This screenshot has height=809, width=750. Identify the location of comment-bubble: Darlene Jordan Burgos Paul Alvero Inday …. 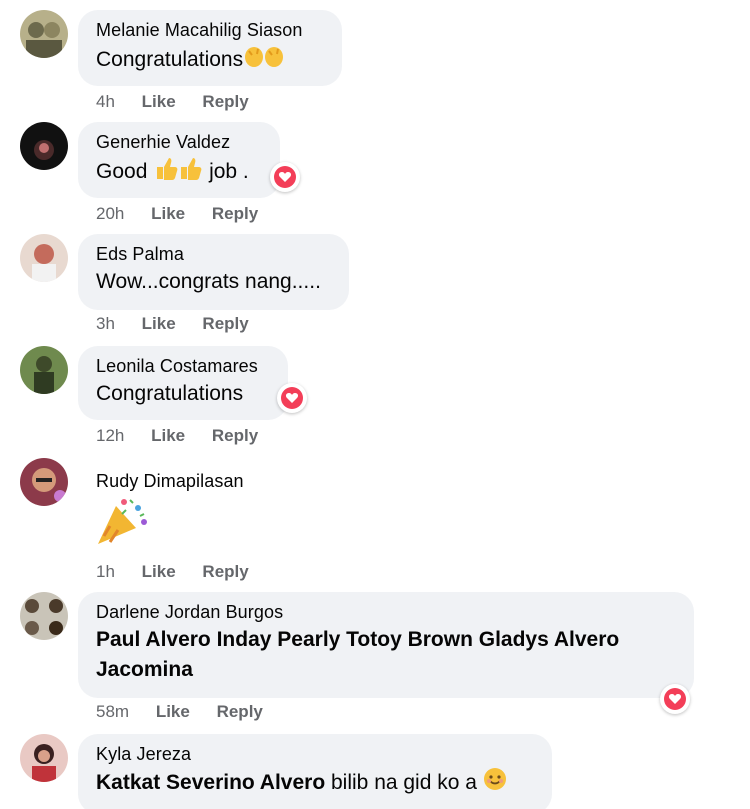
(386, 645).